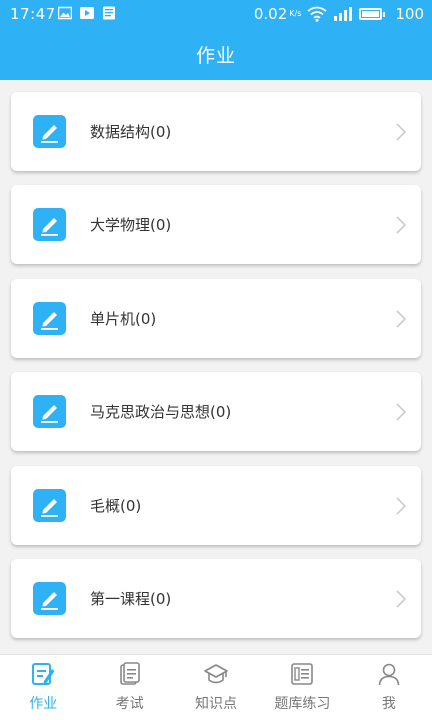 The image size is (432, 720). Describe the element at coordinates (216, 318) in the screenshot. I see `course-item-microcontroller: 单片机(0)` at that location.